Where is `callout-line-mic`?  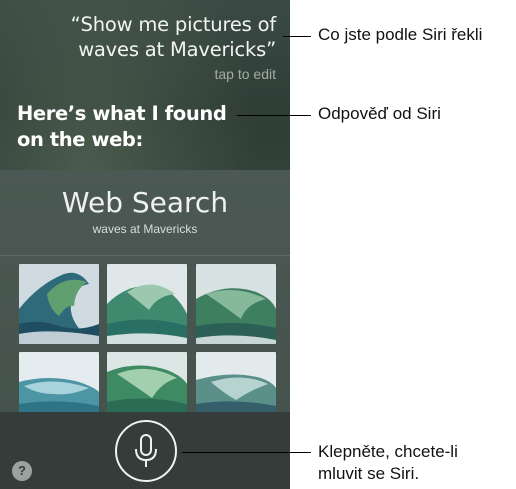 callout-line-mic is located at coordinates (246, 452).